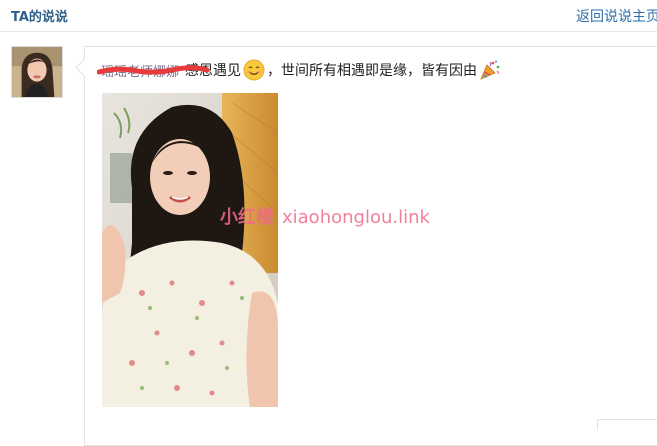  I want to click on watermark-url: xiaohonglou.link, so click(356, 217).